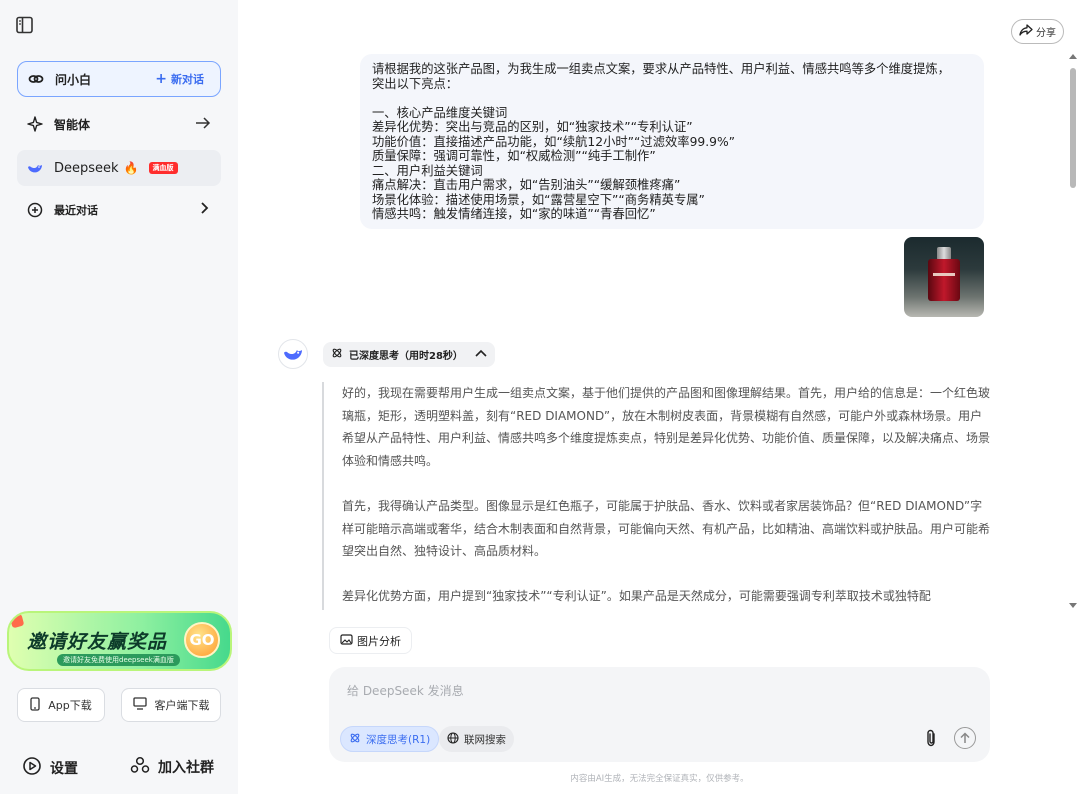 This screenshot has width=1080, height=794. What do you see at coordinates (659, 779) in the screenshot?
I see `disclaimer-text: 内容由AI生成，无法完全保证真实，仅供参考。` at bounding box center [659, 779].